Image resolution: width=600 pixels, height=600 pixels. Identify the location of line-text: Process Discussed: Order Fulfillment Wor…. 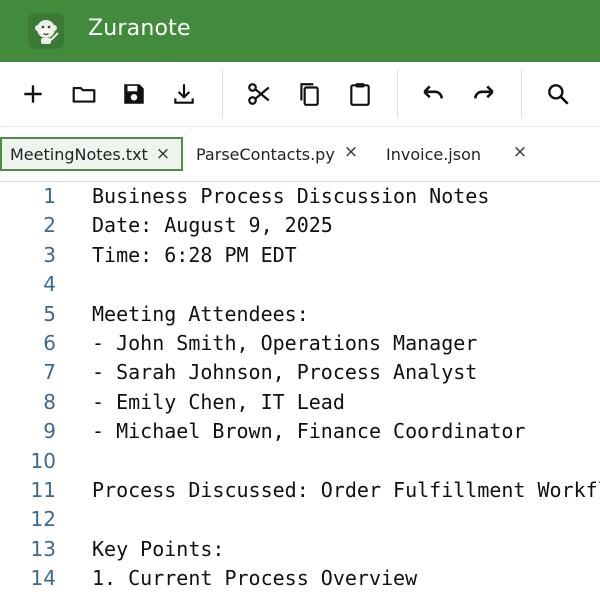
(346, 490).